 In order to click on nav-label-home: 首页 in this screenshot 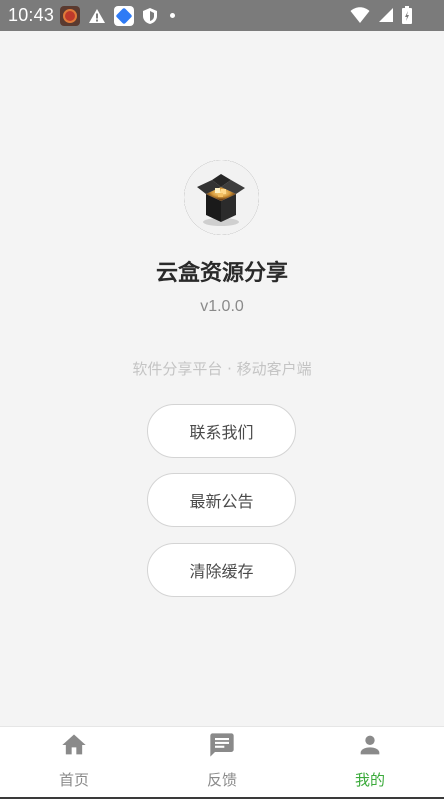, I will do `click(73, 780)`.